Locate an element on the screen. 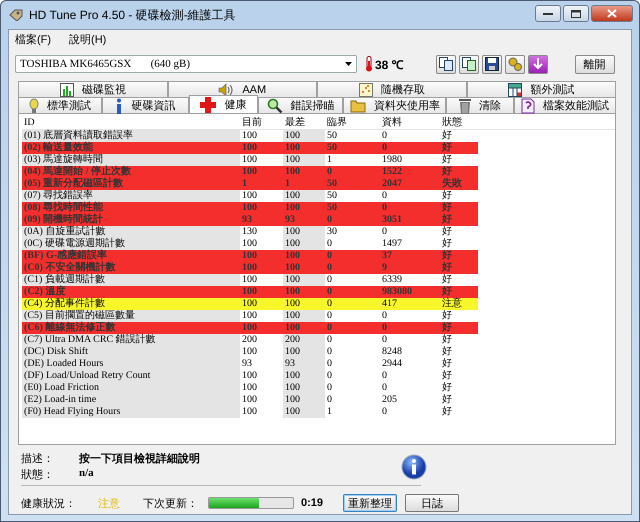  table-cell: 9 is located at coordinates (384, 267).